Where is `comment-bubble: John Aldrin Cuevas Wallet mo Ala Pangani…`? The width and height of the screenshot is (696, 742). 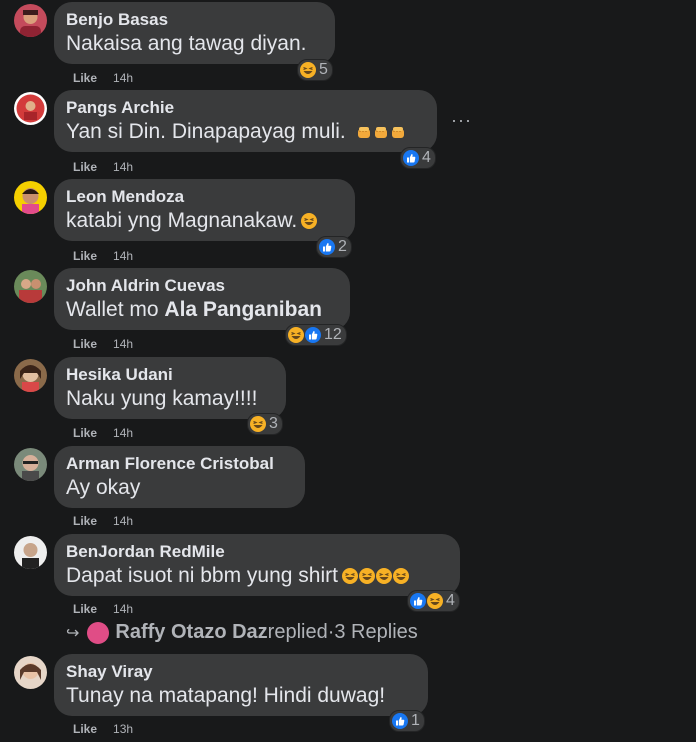
comment-bubble: John Aldrin Cuevas Wallet mo Ala Pangani… is located at coordinates (202, 299).